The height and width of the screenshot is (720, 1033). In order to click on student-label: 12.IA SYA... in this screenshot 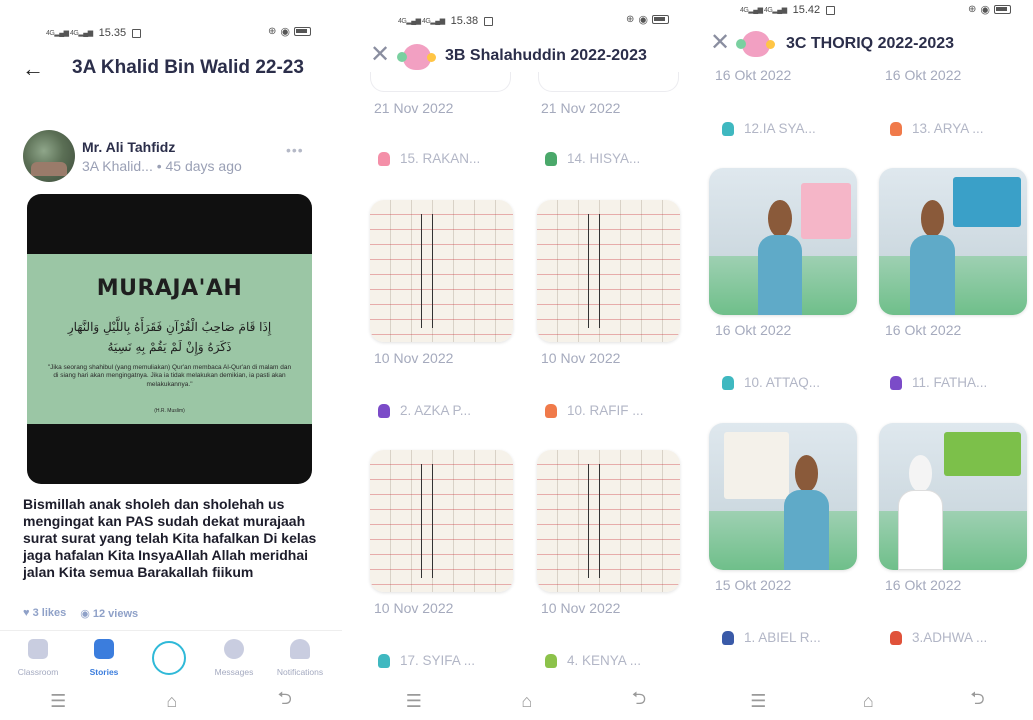, I will do `click(769, 128)`.